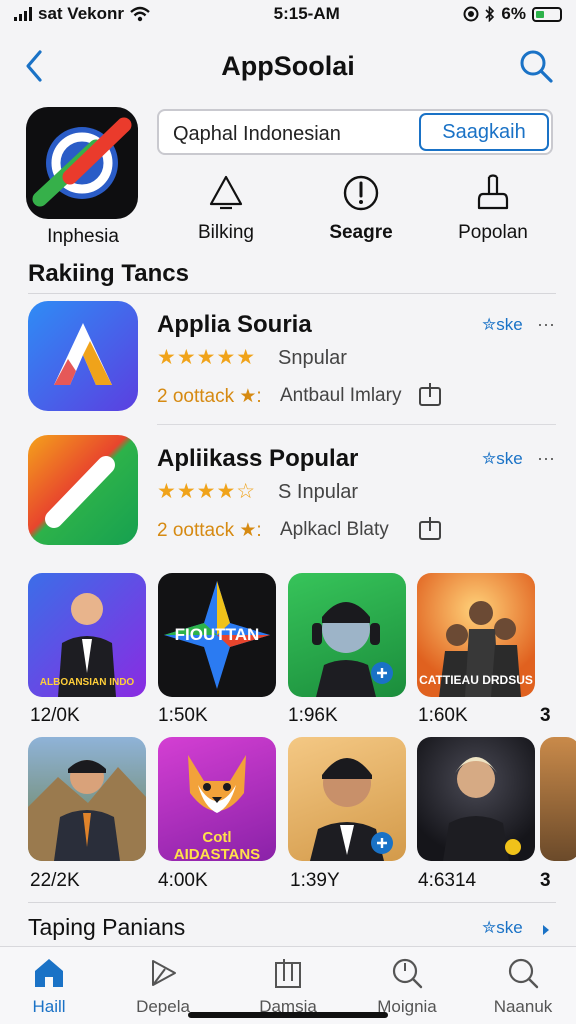  I want to click on featured-app-icon, so click(82, 163).